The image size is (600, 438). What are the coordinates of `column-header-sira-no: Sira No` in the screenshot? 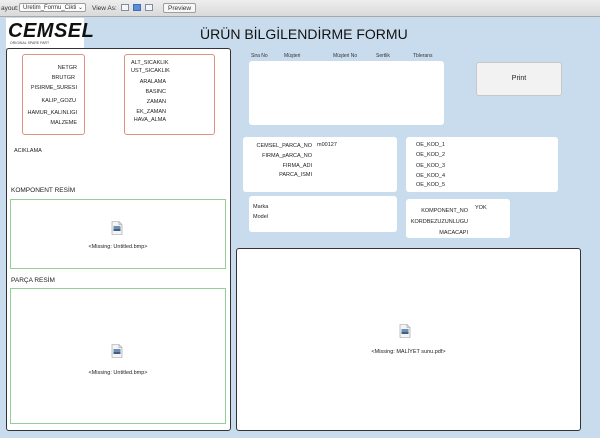 It's located at (259, 56).